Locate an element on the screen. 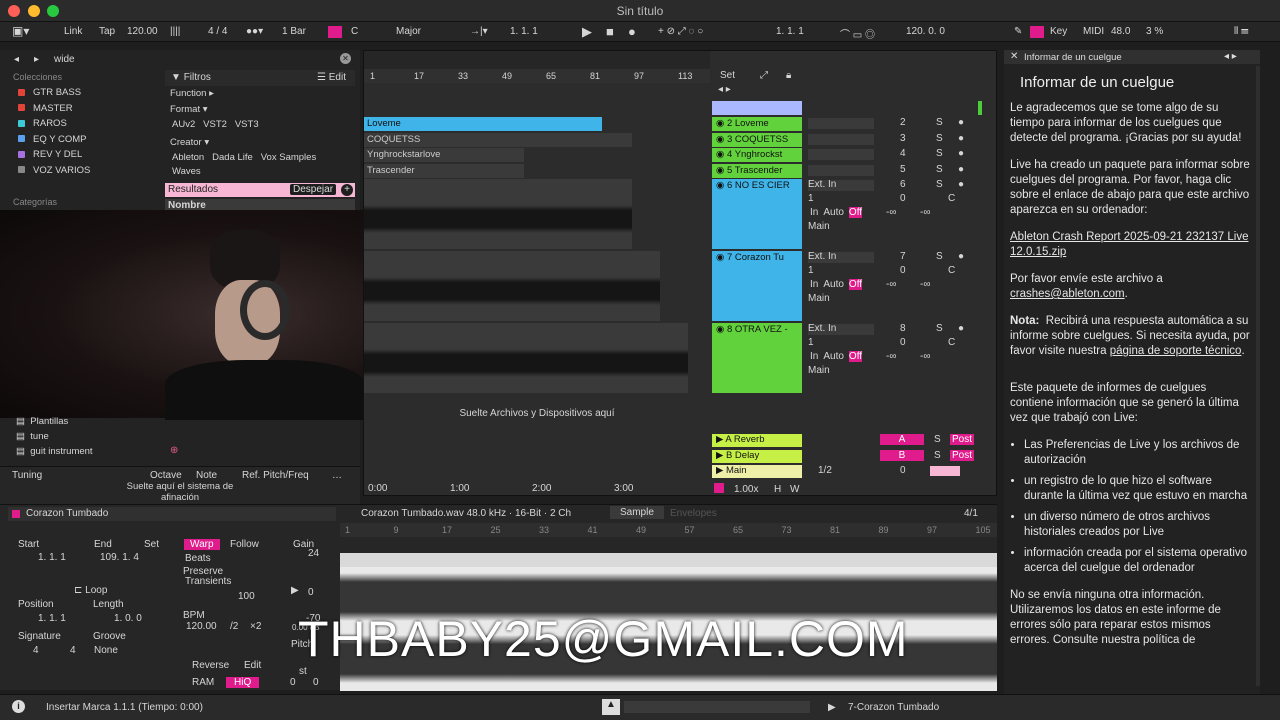  format-tag: VST2 is located at coordinates (215, 124).